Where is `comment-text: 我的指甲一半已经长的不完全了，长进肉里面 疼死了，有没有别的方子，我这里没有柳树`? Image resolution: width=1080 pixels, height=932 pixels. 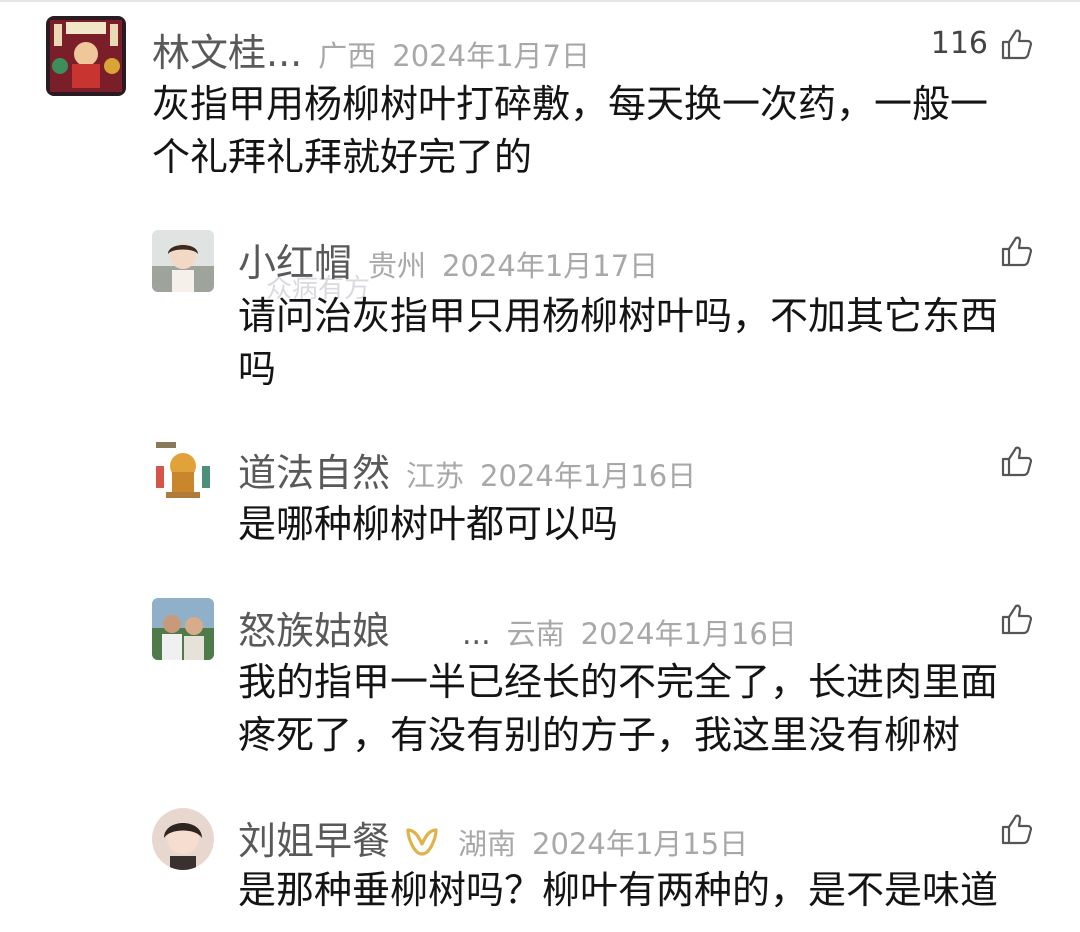
comment-text: 我的指甲一半已经长的不完全了，长进肉里面 疼死了，有没有别的方子，我这里没有柳树 is located at coordinates (618, 709).